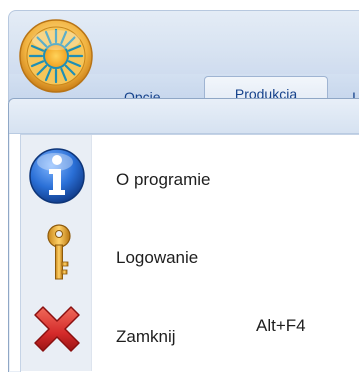 The image size is (359, 372). I want to click on menu-item-exit-shortcut: Alt+F4, so click(281, 325).